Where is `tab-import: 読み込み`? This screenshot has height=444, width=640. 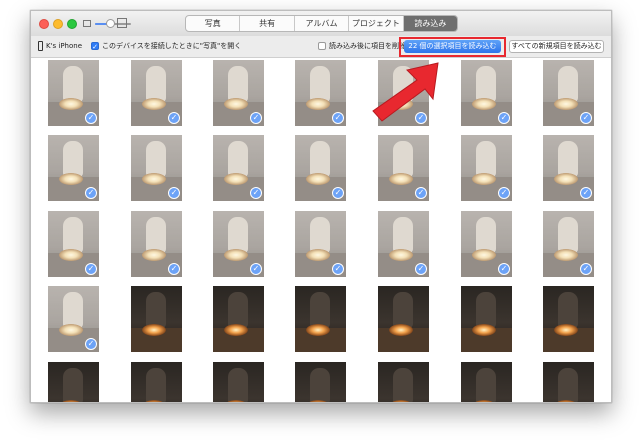
tab-import: 読み込み is located at coordinates (430, 23).